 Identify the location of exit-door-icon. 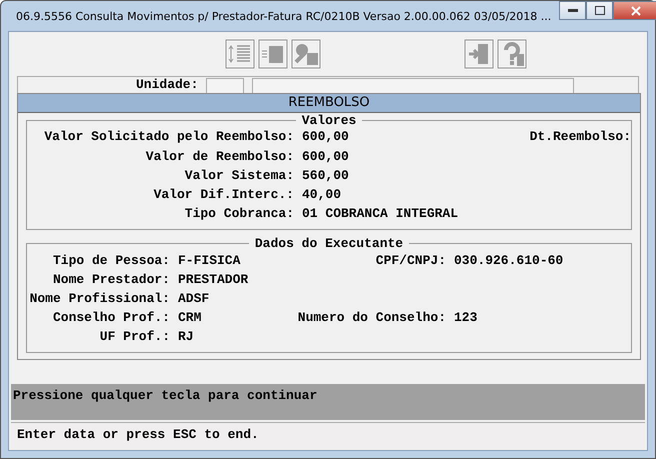
(479, 54).